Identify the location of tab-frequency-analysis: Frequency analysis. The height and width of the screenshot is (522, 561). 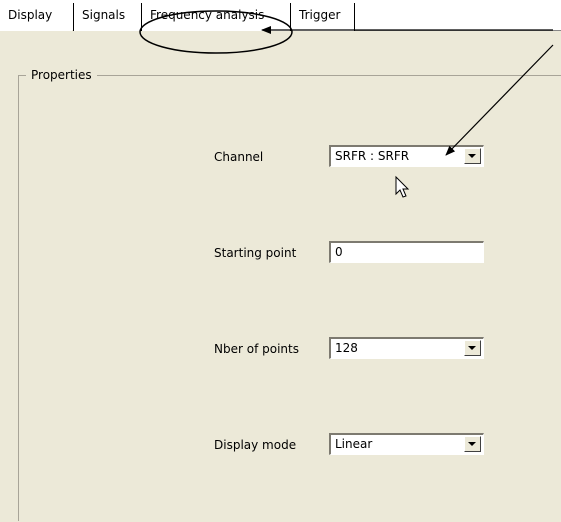
(215, 15).